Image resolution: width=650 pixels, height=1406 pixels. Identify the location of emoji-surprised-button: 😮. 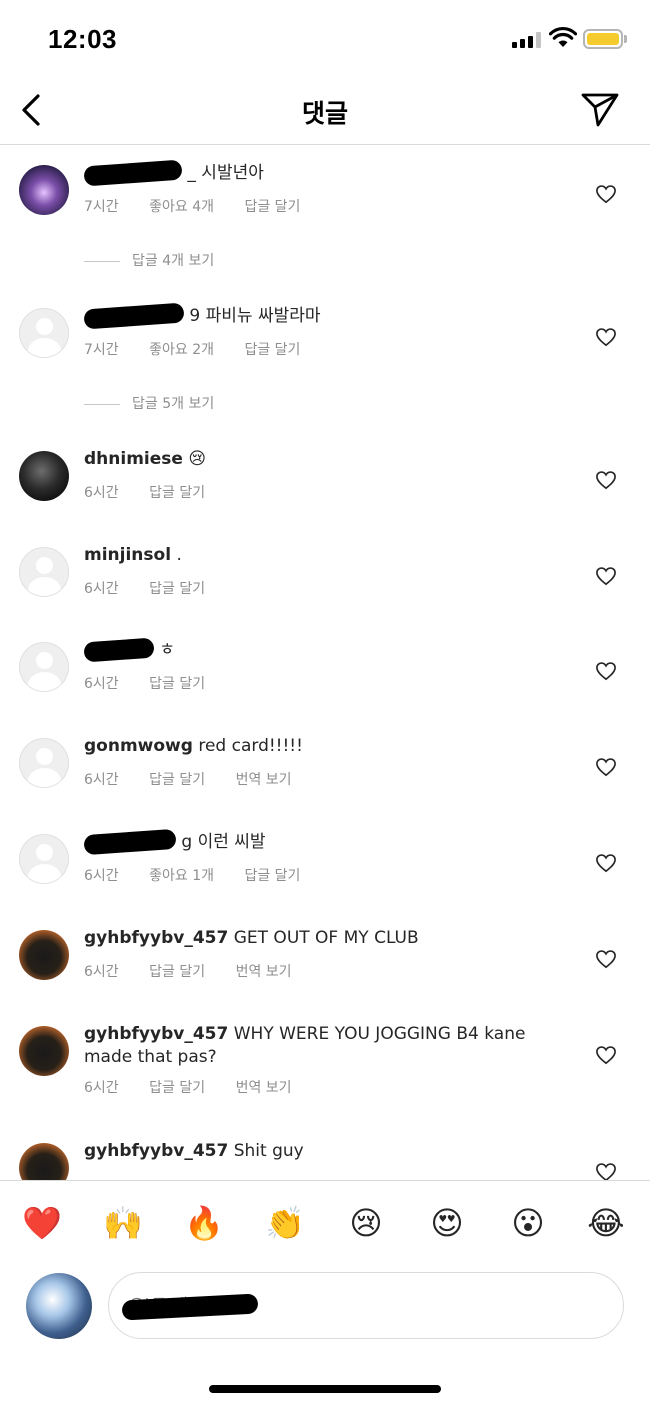
(528, 1223).